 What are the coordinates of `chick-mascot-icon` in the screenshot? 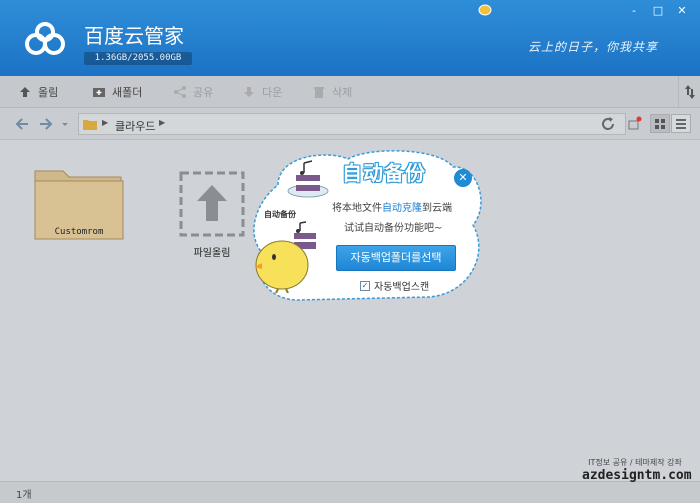 It's located at (281, 266).